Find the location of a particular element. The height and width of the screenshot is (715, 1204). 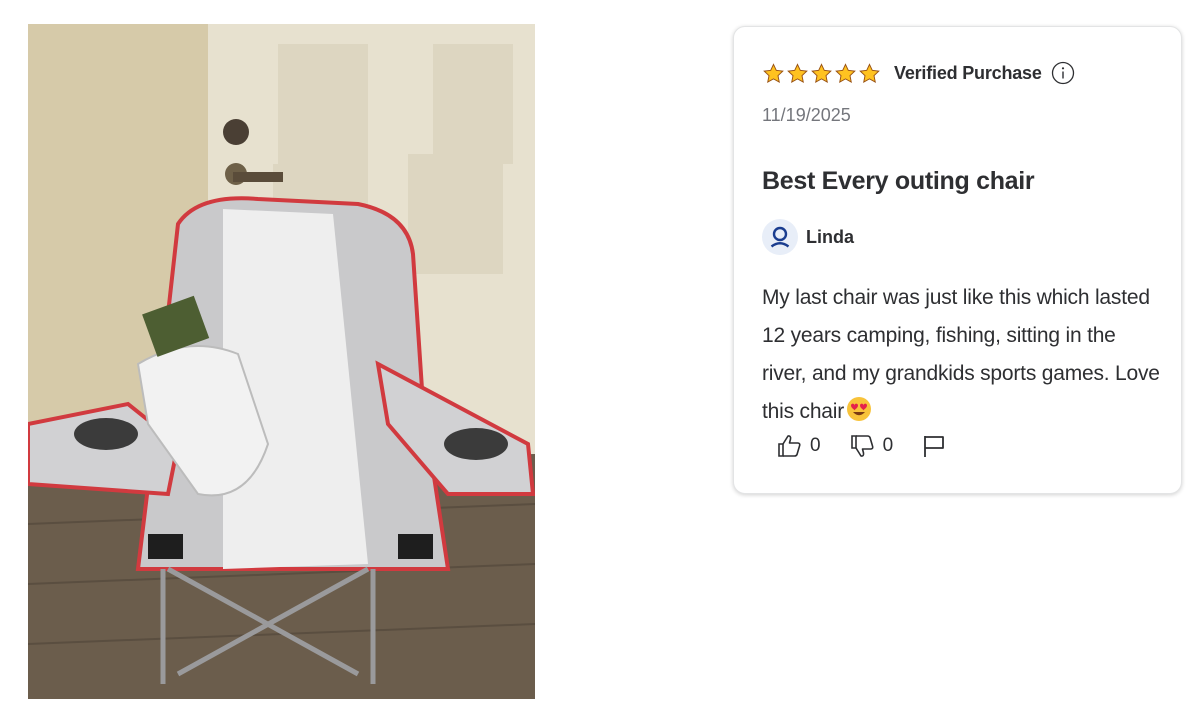

reviewer-name: Linda is located at coordinates (830, 236).